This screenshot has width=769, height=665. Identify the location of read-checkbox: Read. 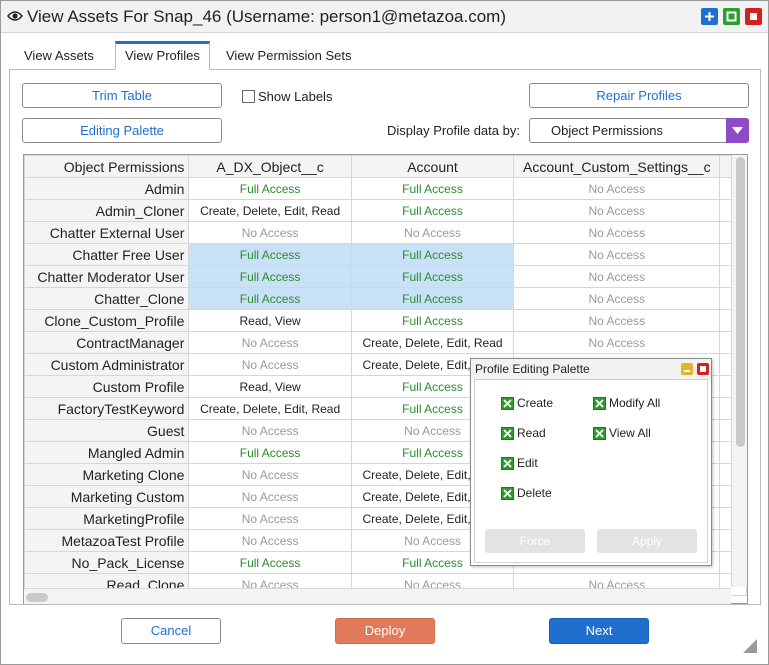
(523, 433).